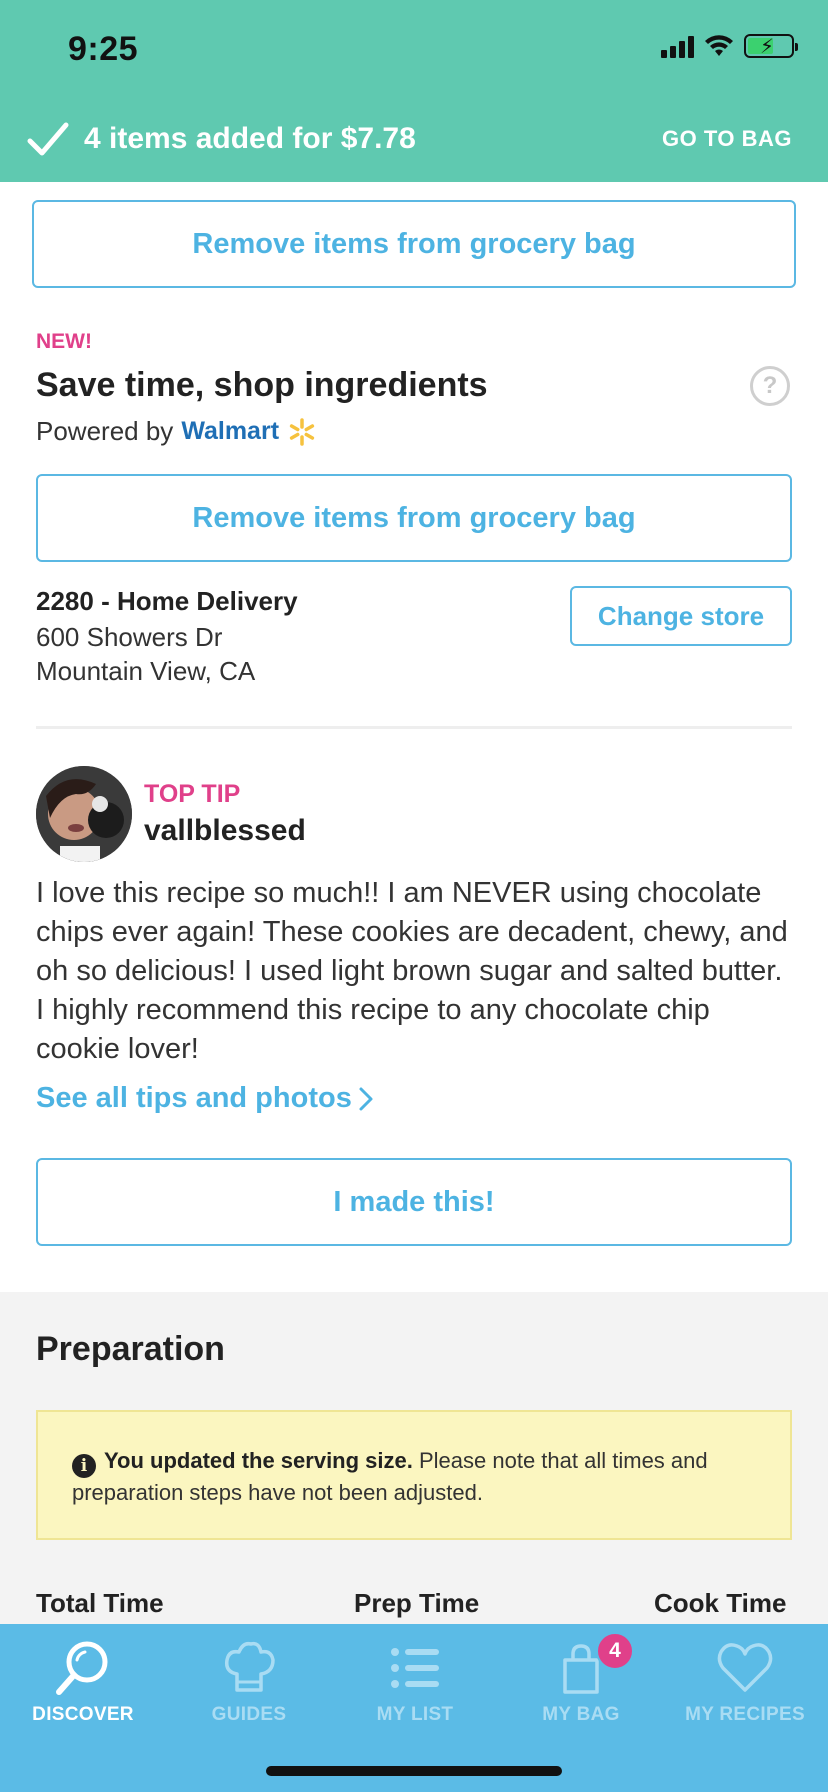 Image resolution: width=828 pixels, height=1792 pixels. Describe the element at coordinates (677, 46) in the screenshot. I see `signal-icon` at that location.